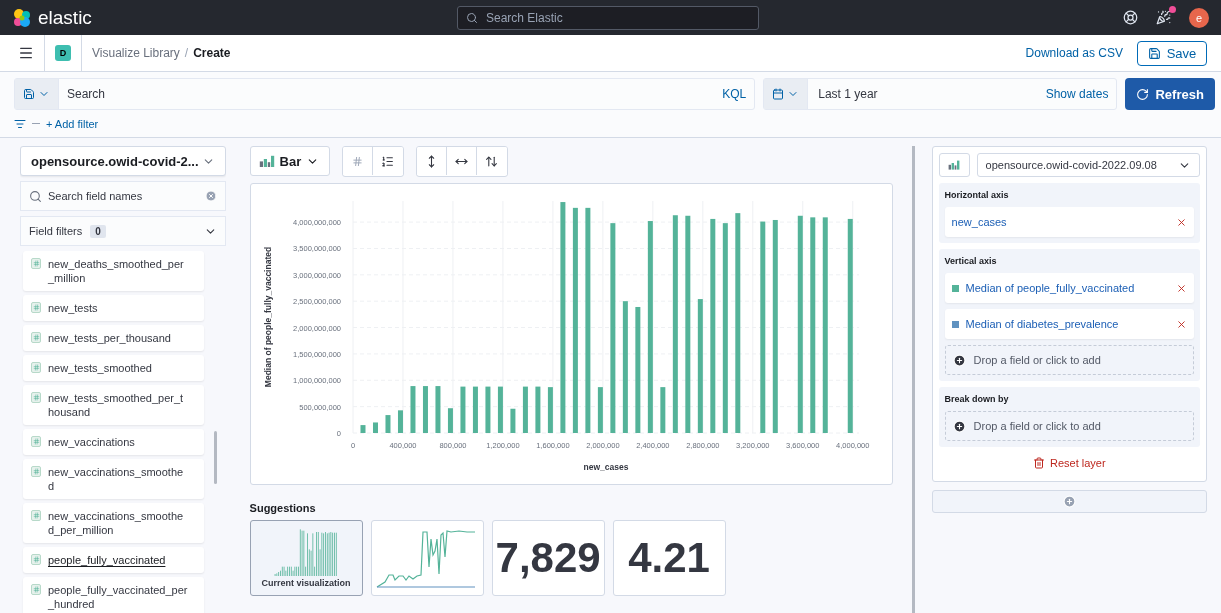 This screenshot has height=613, width=1221. What do you see at coordinates (357, 161) in the screenshot?
I see `hash-icon` at bounding box center [357, 161].